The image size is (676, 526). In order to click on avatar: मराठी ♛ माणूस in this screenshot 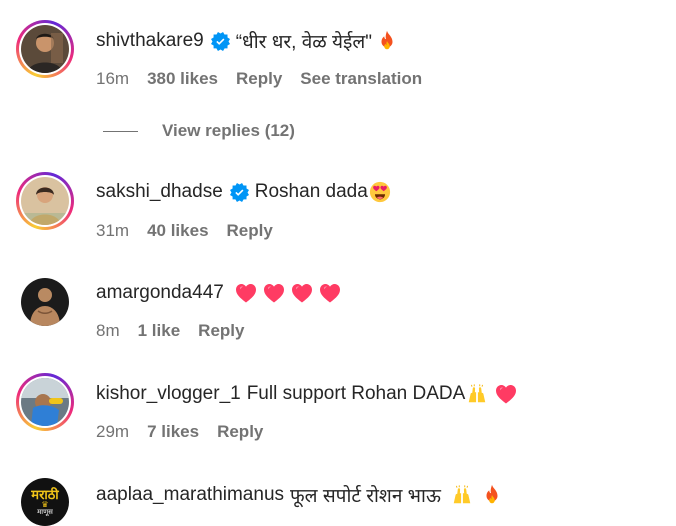, I will do `click(45, 502)`.